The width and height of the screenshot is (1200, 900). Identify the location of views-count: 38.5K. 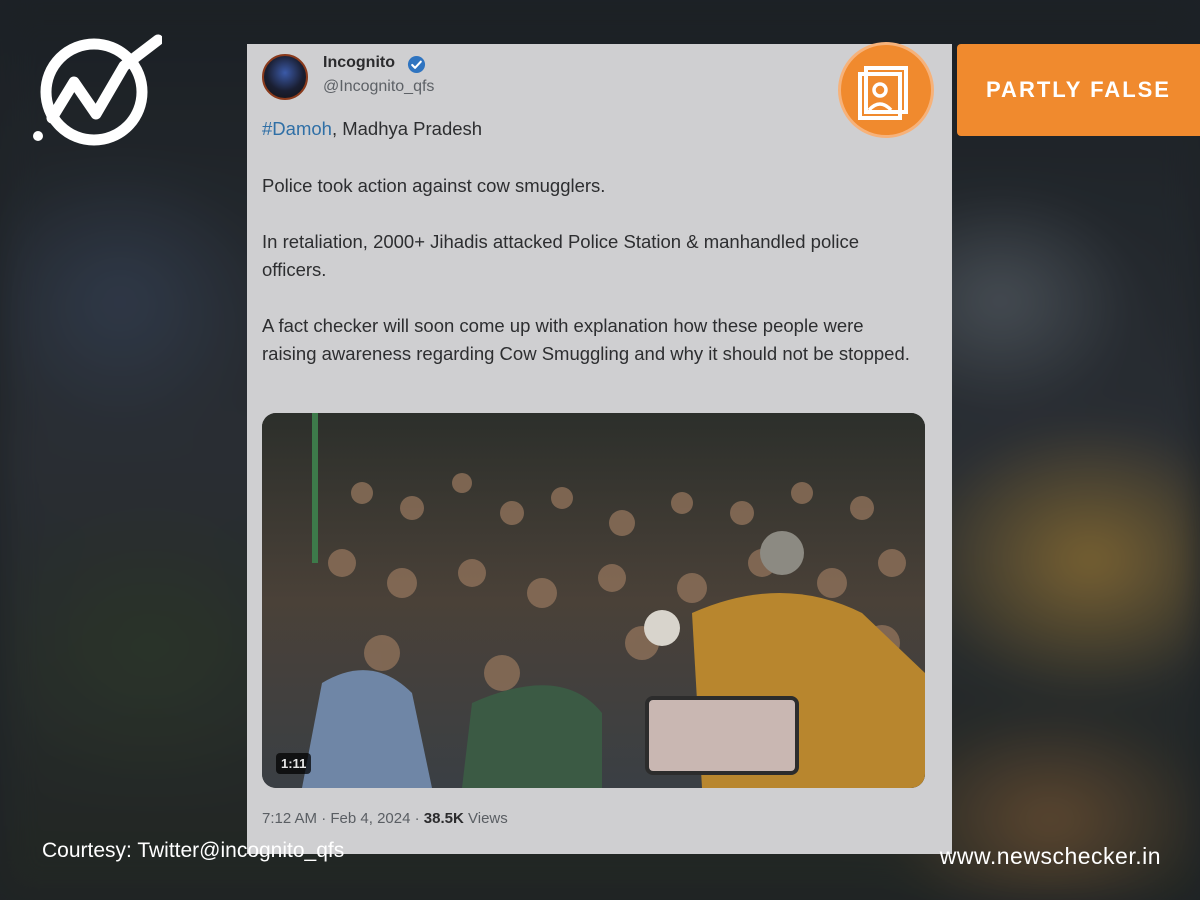
(443, 818).